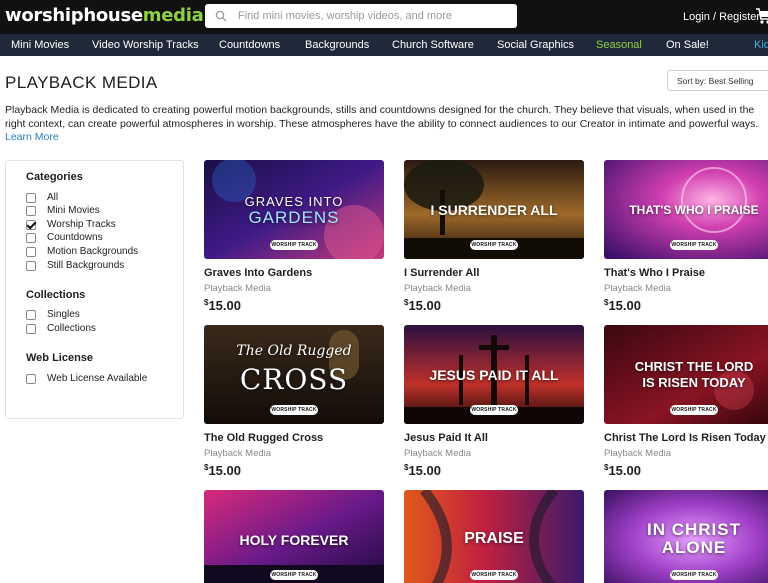 This screenshot has width=768, height=583. I want to click on thumbnail-title: CHRIST THE LORD, so click(694, 366).